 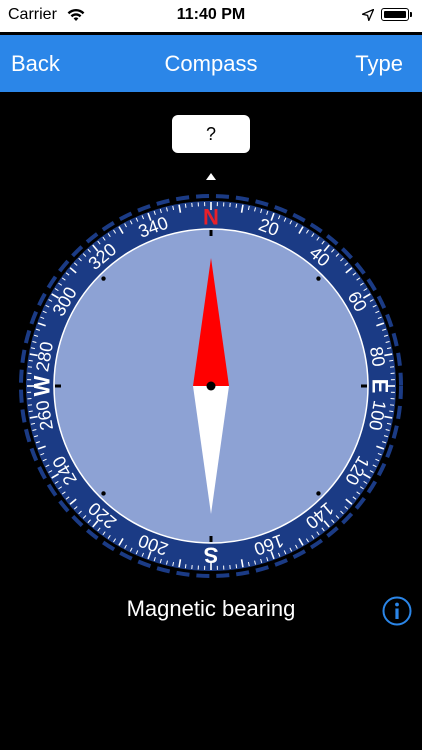 What do you see at coordinates (35, 63) in the screenshot?
I see `back-button: Back` at bounding box center [35, 63].